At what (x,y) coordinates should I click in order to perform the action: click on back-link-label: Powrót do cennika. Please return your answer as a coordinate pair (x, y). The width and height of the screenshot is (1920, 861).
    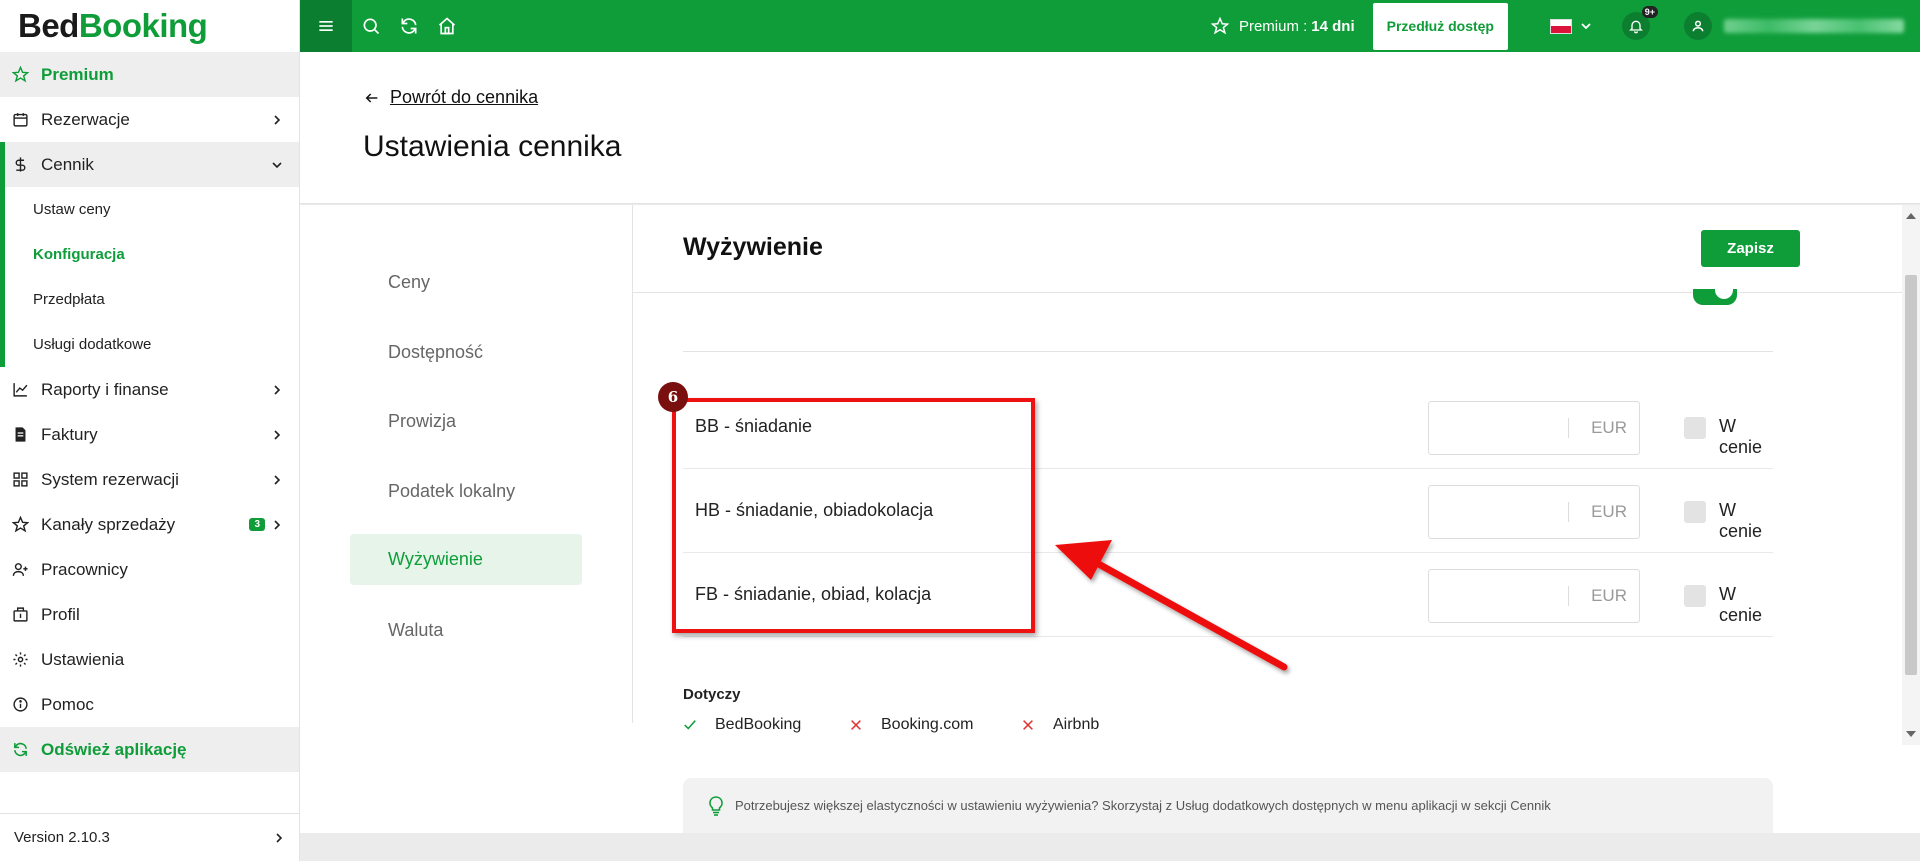
    Looking at the image, I should click on (464, 97).